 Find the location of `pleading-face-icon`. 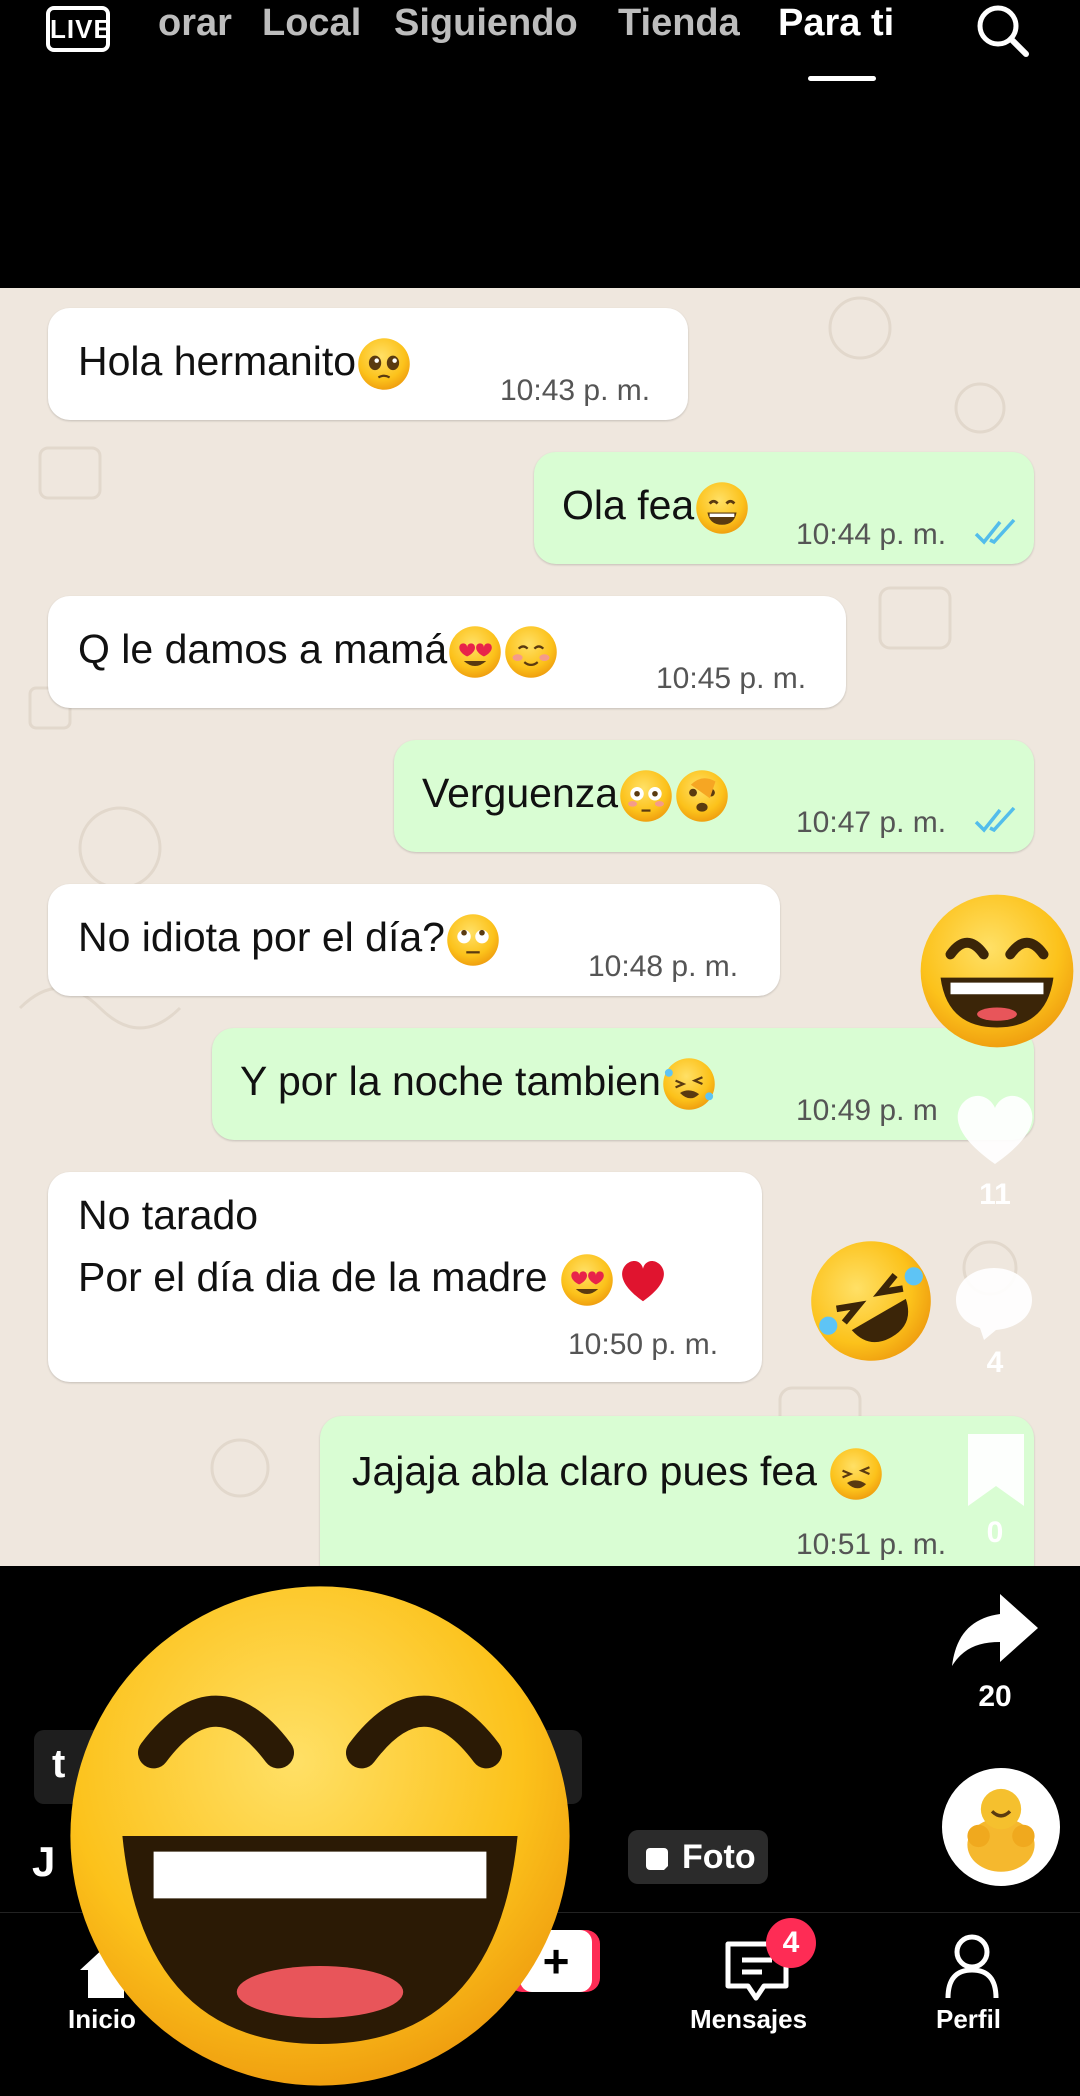

pleading-face-icon is located at coordinates (384, 364).